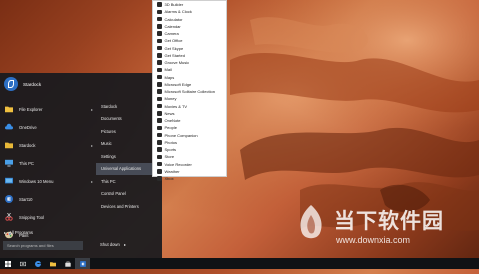  What do you see at coordinates (189, 84) in the screenshot?
I see `app-microsoft-edge: Microsoft Edge` at bounding box center [189, 84].